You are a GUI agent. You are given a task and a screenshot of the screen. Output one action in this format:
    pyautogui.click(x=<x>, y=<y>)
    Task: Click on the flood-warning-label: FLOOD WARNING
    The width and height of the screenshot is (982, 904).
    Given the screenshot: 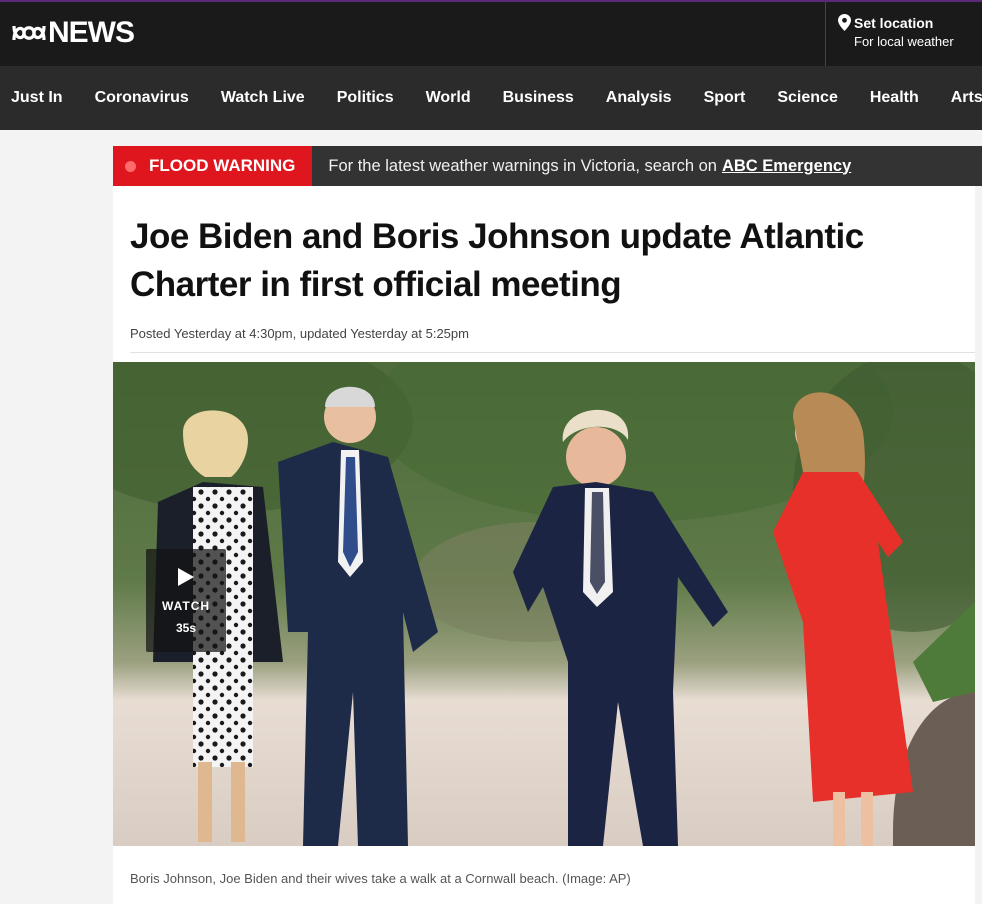 What is the action you would take?
    pyautogui.click(x=222, y=165)
    